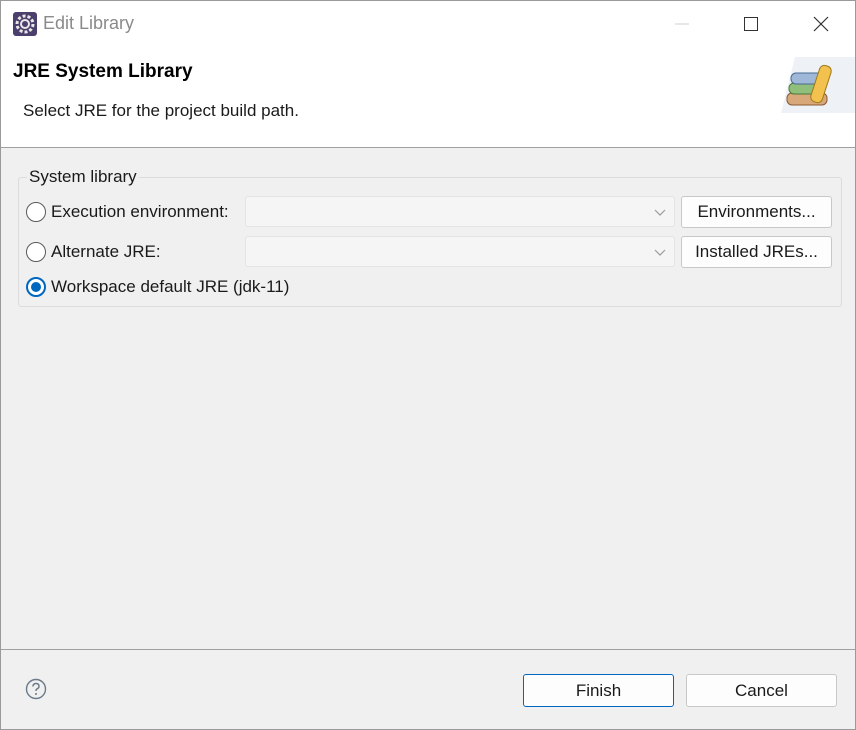 This screenshot has height=730, width=856. Describe the element at coordinates (36, 287) in the screenshot. I see `workspace-default-jre-radio` at that location.